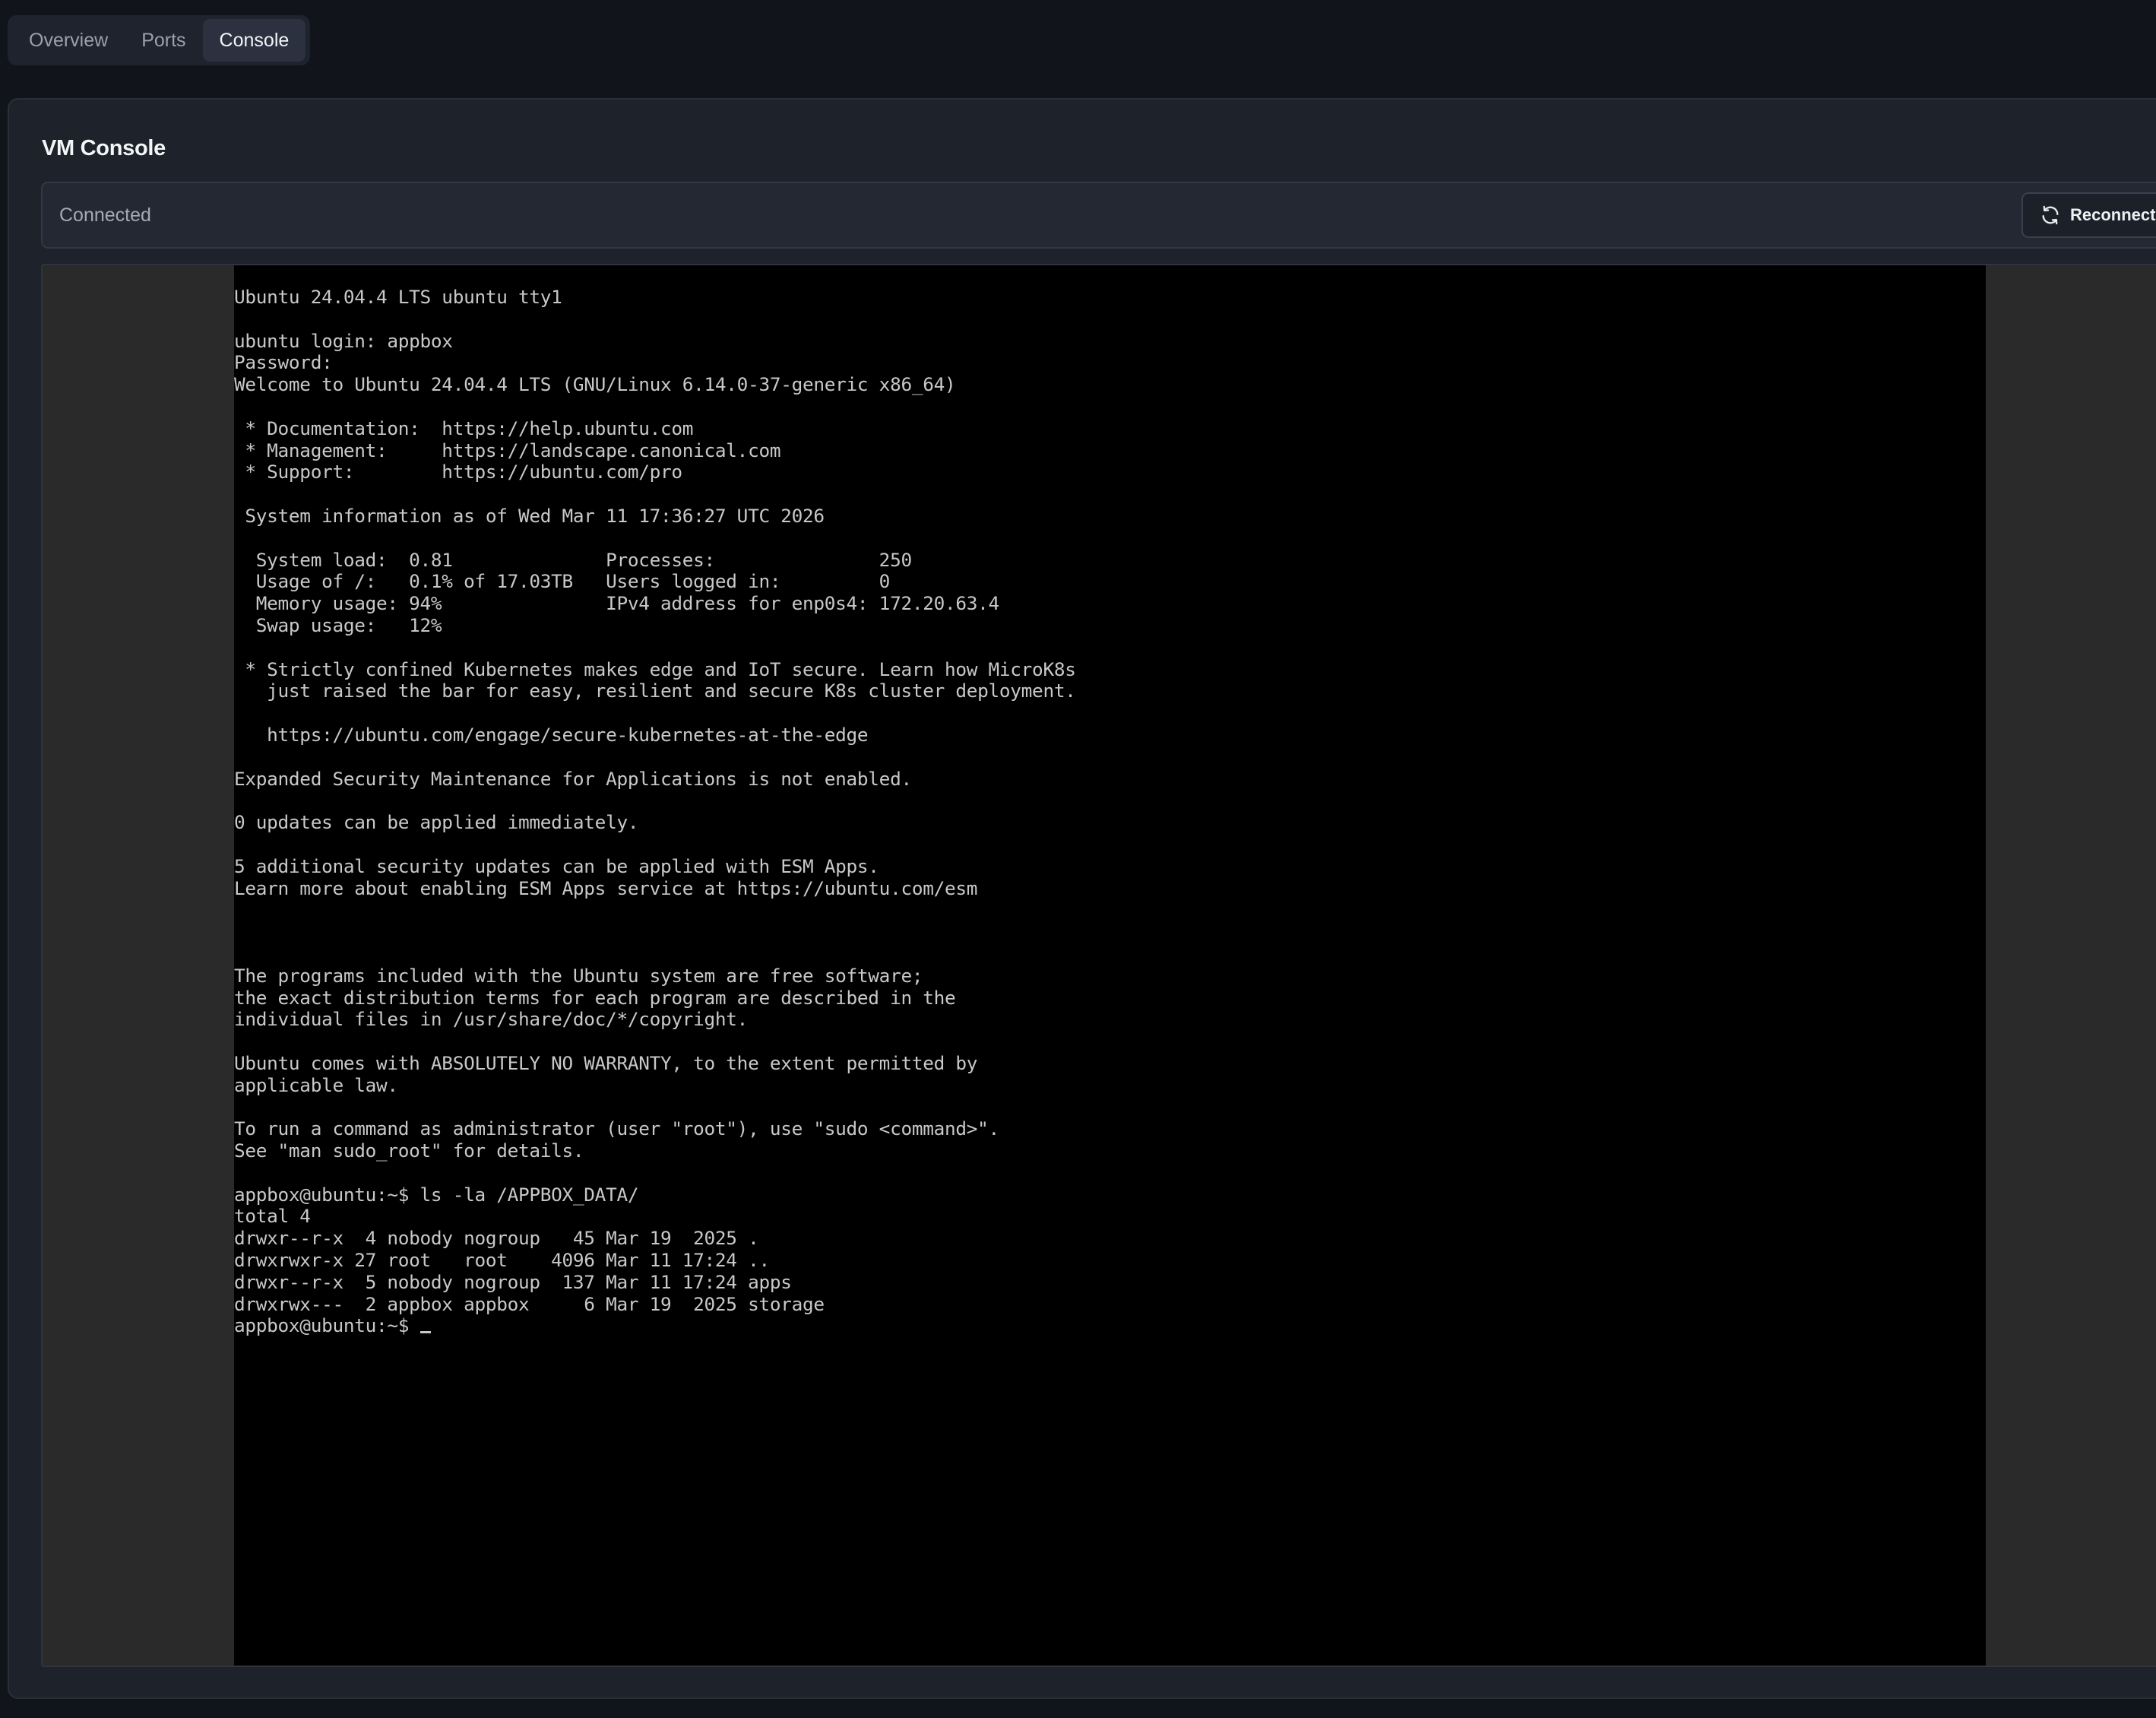  I want to click on terminal-prompt: appbox@ubuntu:~$, so click(327, 1325).